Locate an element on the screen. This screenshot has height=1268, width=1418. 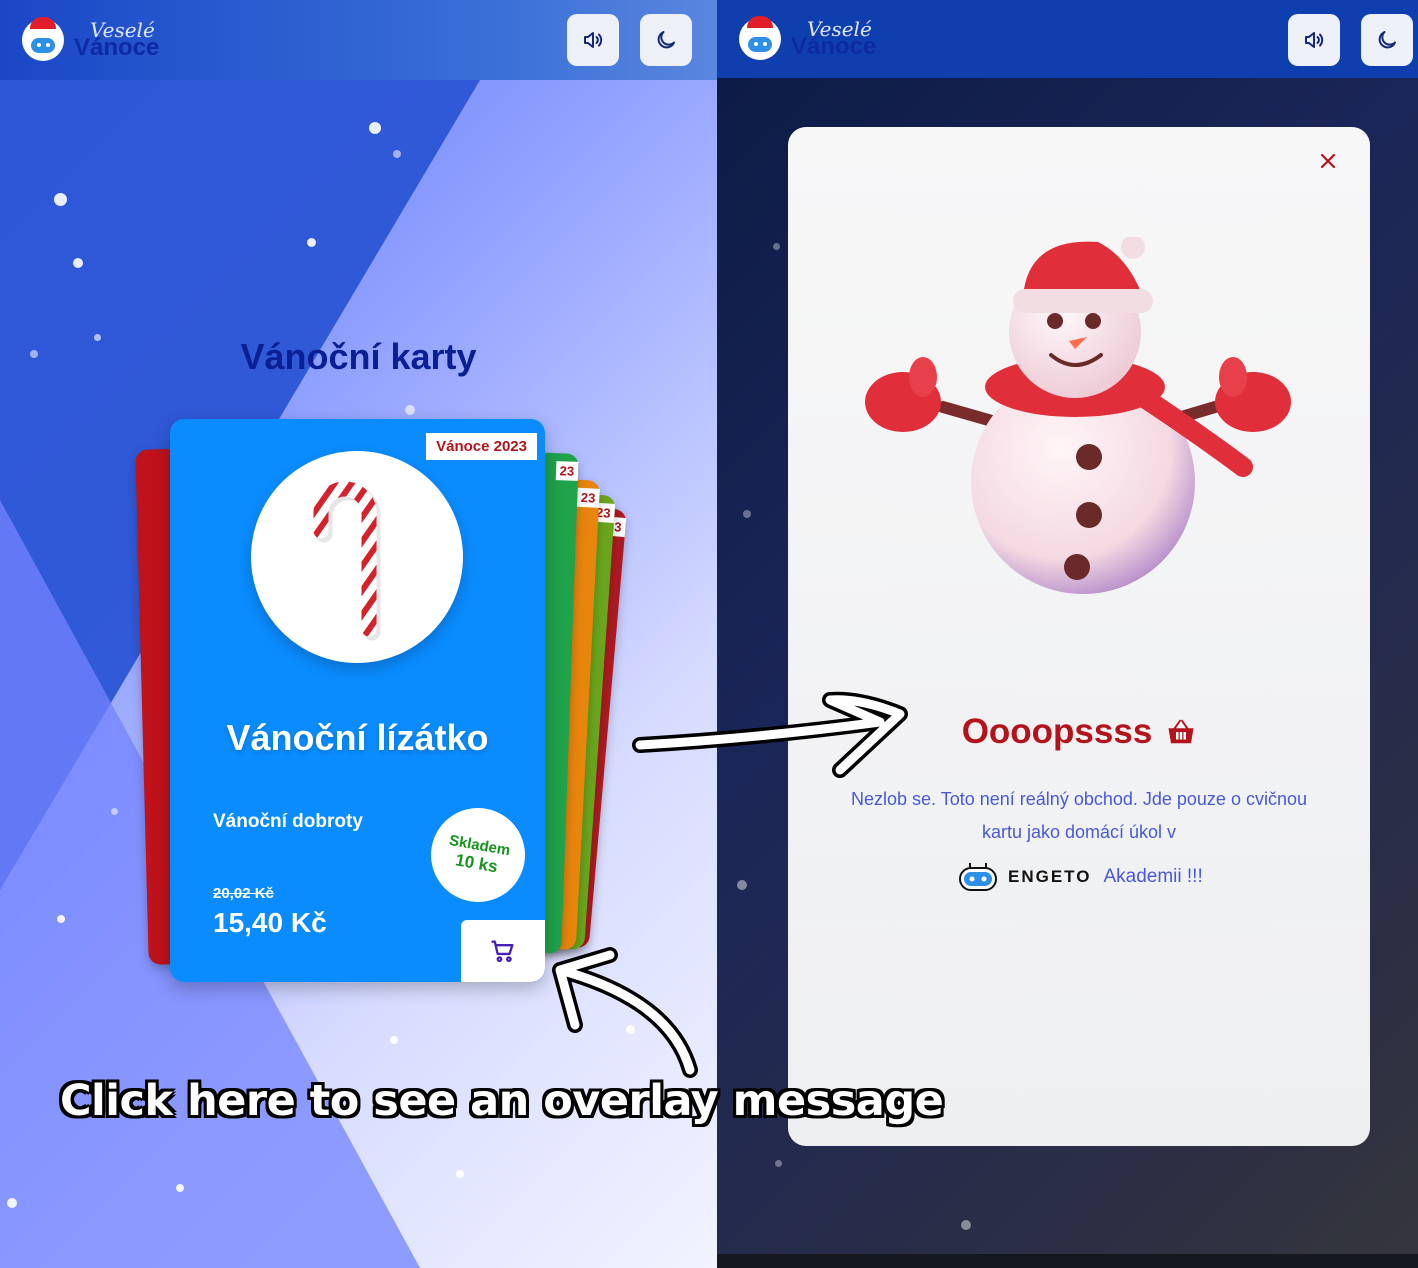
engeto-wordmark: ENGETO is located at coordinates (1050, 876).